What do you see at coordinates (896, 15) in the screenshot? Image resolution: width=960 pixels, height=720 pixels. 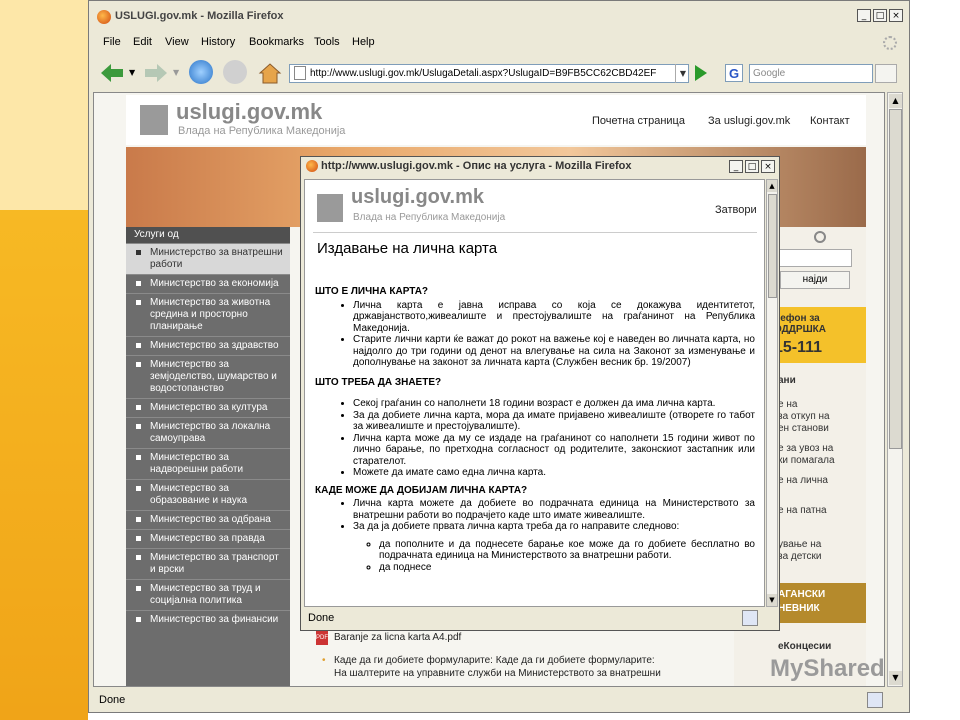 I see `close-button: ×` at bounding box center [896, 15].